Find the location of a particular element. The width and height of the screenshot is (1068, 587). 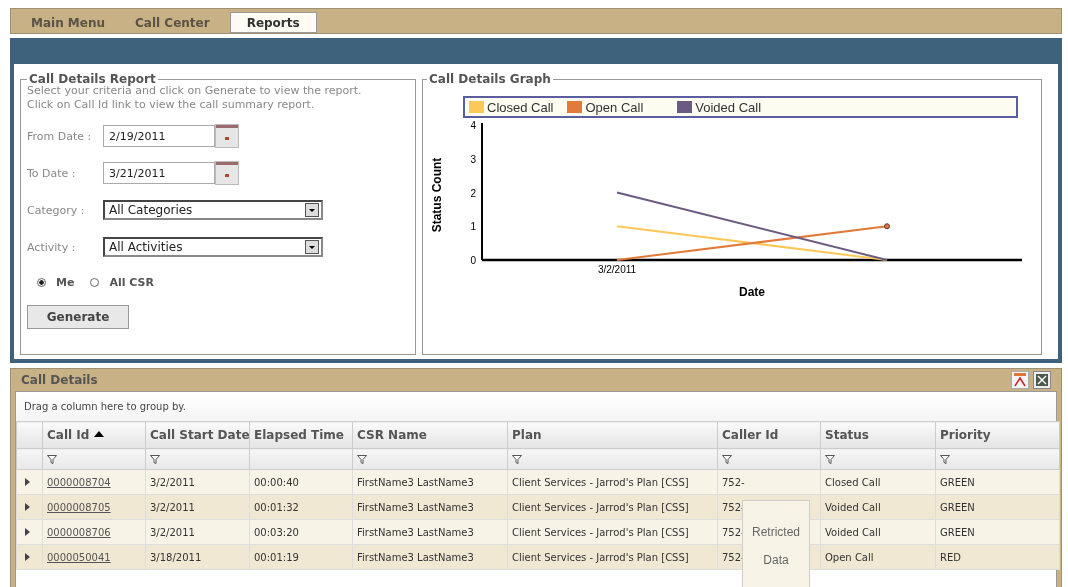

table-cell: 00:03:20 is located at coordinates (276, 532).